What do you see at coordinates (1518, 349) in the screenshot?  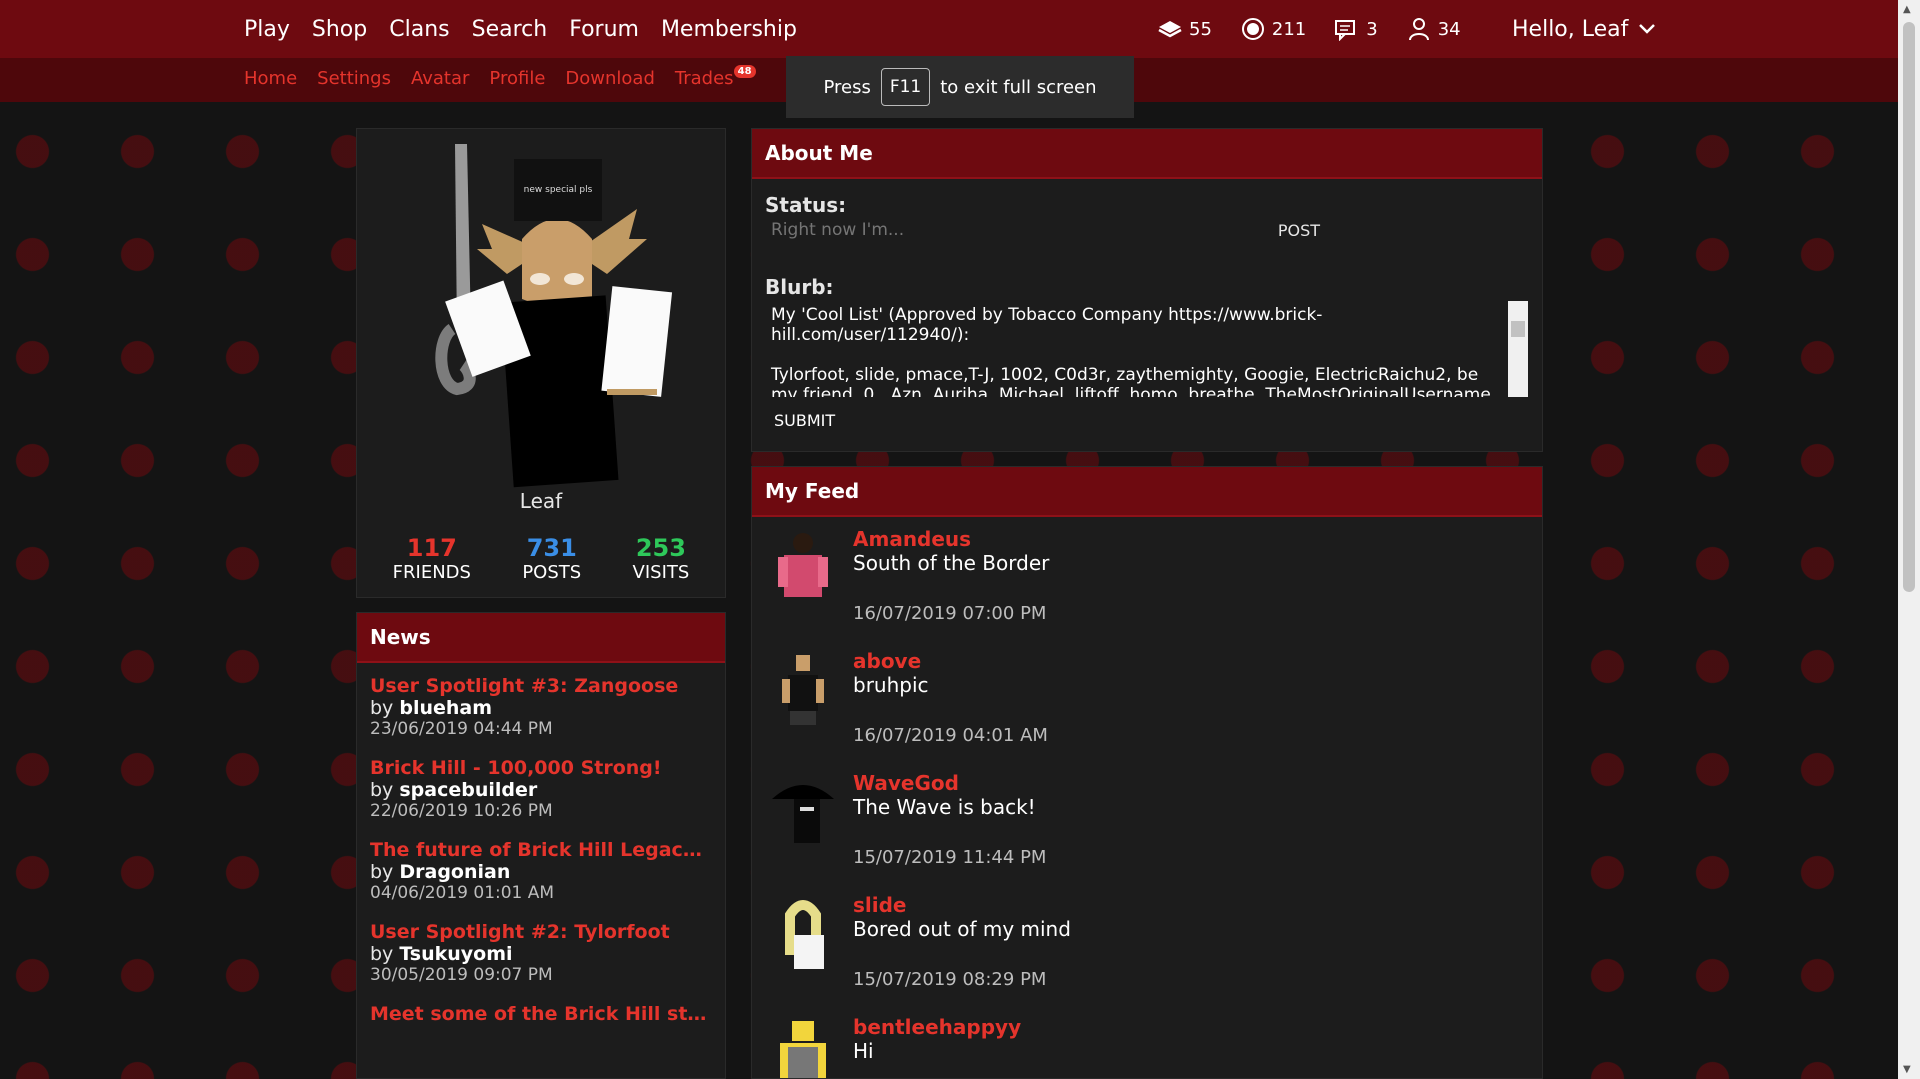 I see `blurb-scrollbar` at bounding box center [1518, 349].